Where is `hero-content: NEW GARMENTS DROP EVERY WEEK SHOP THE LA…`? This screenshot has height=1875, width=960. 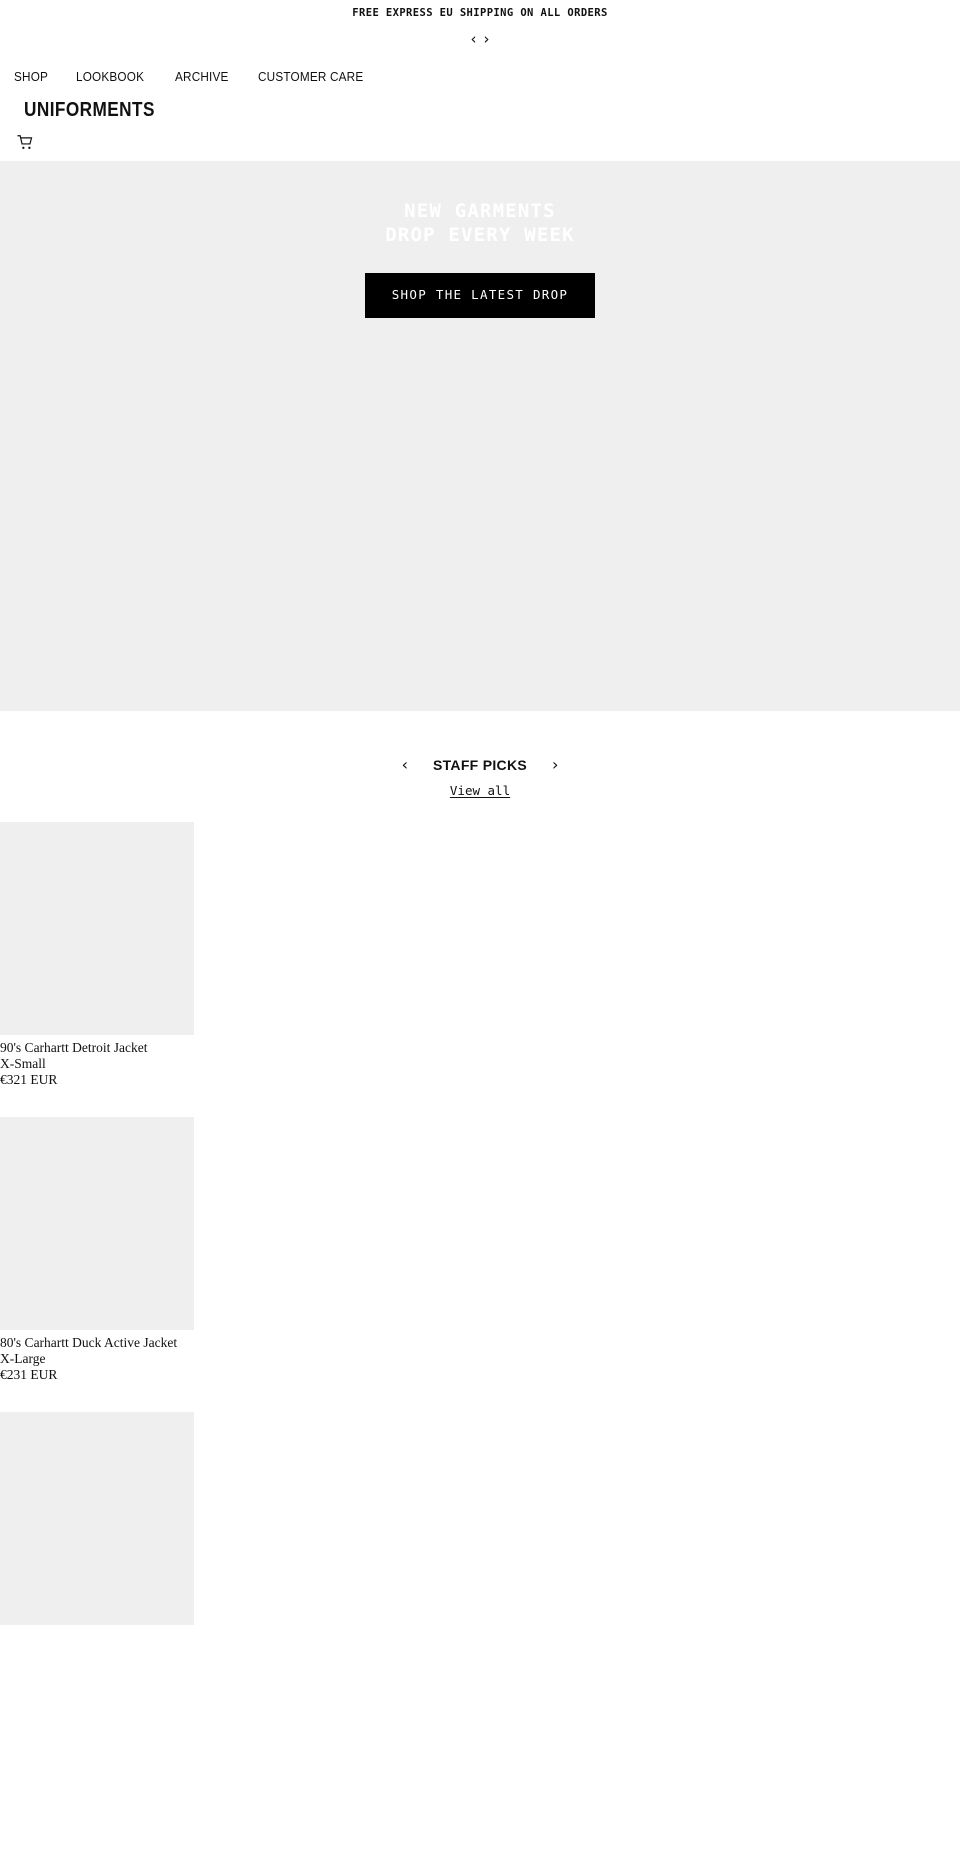
hero-content: NEW GARMENTS DROP EVERY WEEK SHOP THE LA… is located at coordinates (480, 258).